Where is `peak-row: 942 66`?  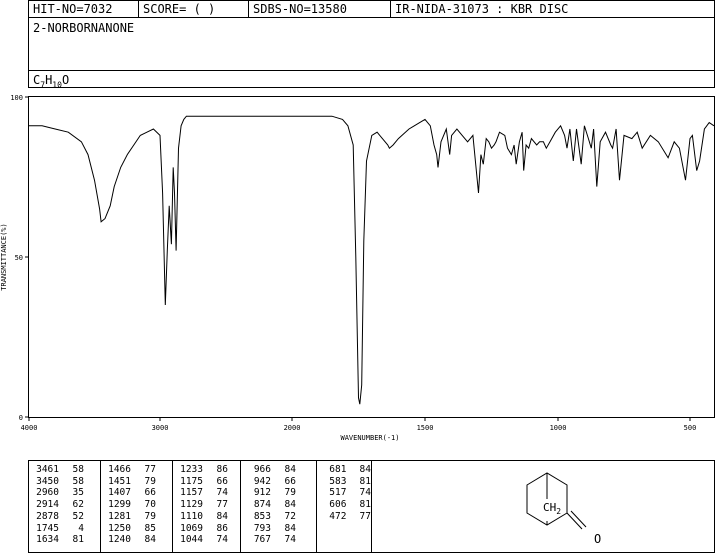
peak-row: 942 66 is located at coordinates (278, 482).